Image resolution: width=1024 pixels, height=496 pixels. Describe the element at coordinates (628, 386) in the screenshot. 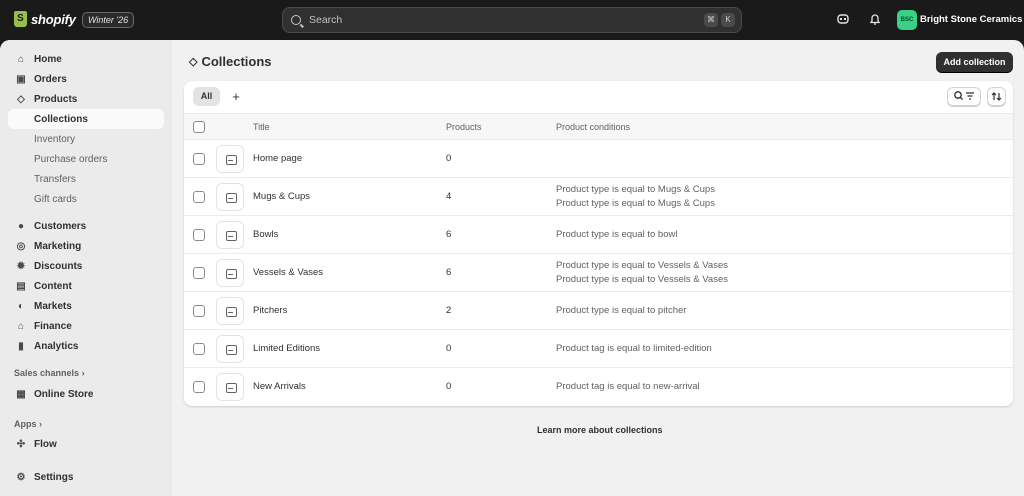

I see `product-condition: Product tag is equal to new-arrival` at that location.